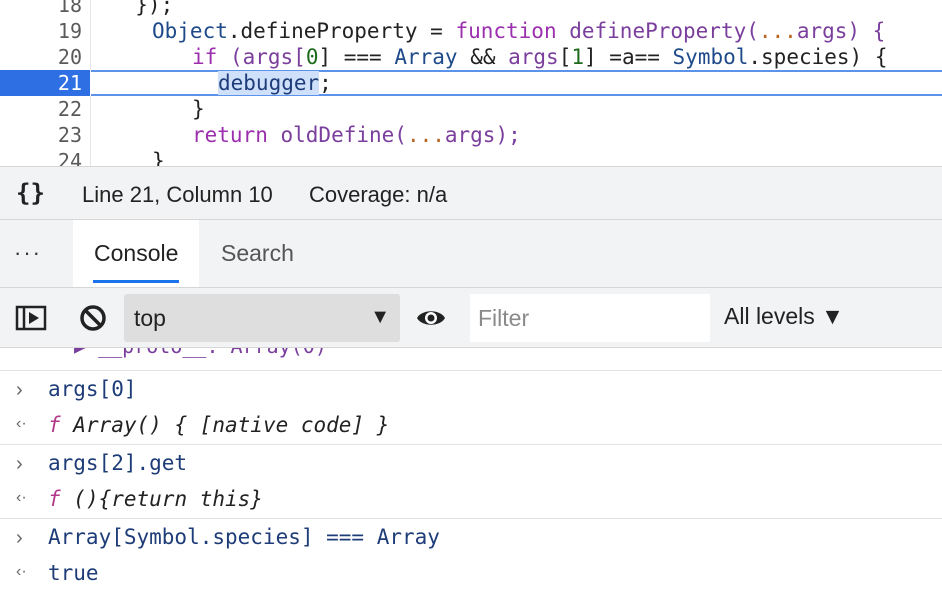 Image resolution: width=942 pixels, height=596 pixels. What do you see at coordinates (45, 9) in the screenshot?
I see `line-number: 18` at bounding box center [45, 9].